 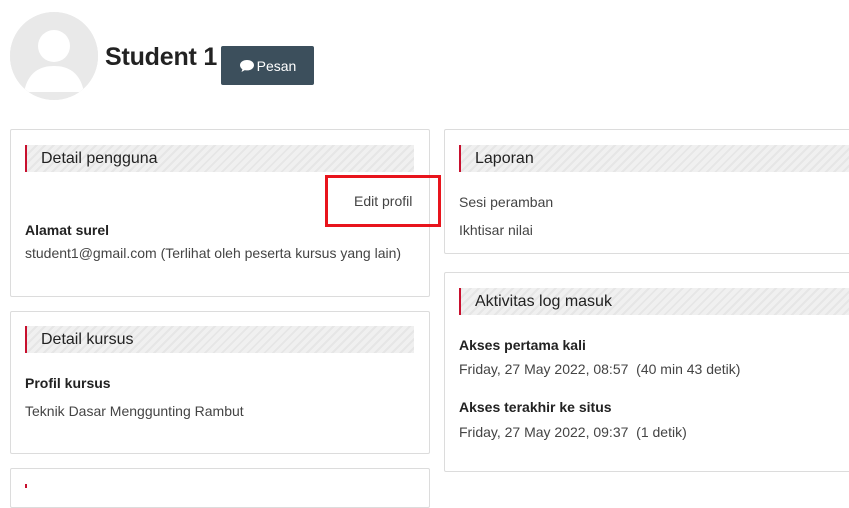 What do you see at coordinates (654, 158) in the screenshot?
I see `reports-header: Laporan` at bounding box center [654, 158].